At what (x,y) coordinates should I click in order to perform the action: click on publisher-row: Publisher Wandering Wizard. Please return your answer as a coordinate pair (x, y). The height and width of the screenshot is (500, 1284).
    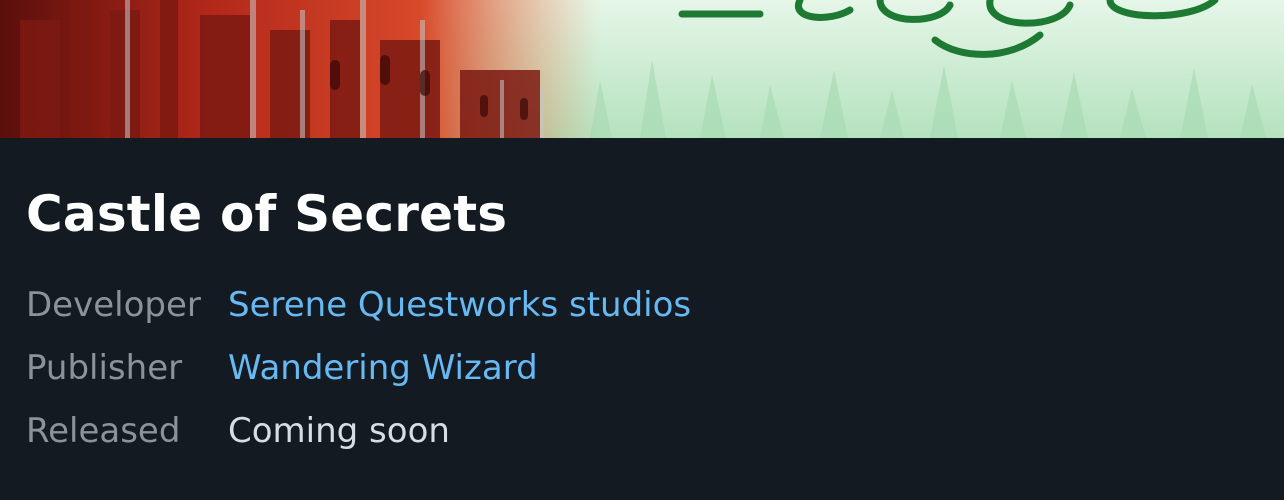
    Looking at the image, I should click on (646, 368).